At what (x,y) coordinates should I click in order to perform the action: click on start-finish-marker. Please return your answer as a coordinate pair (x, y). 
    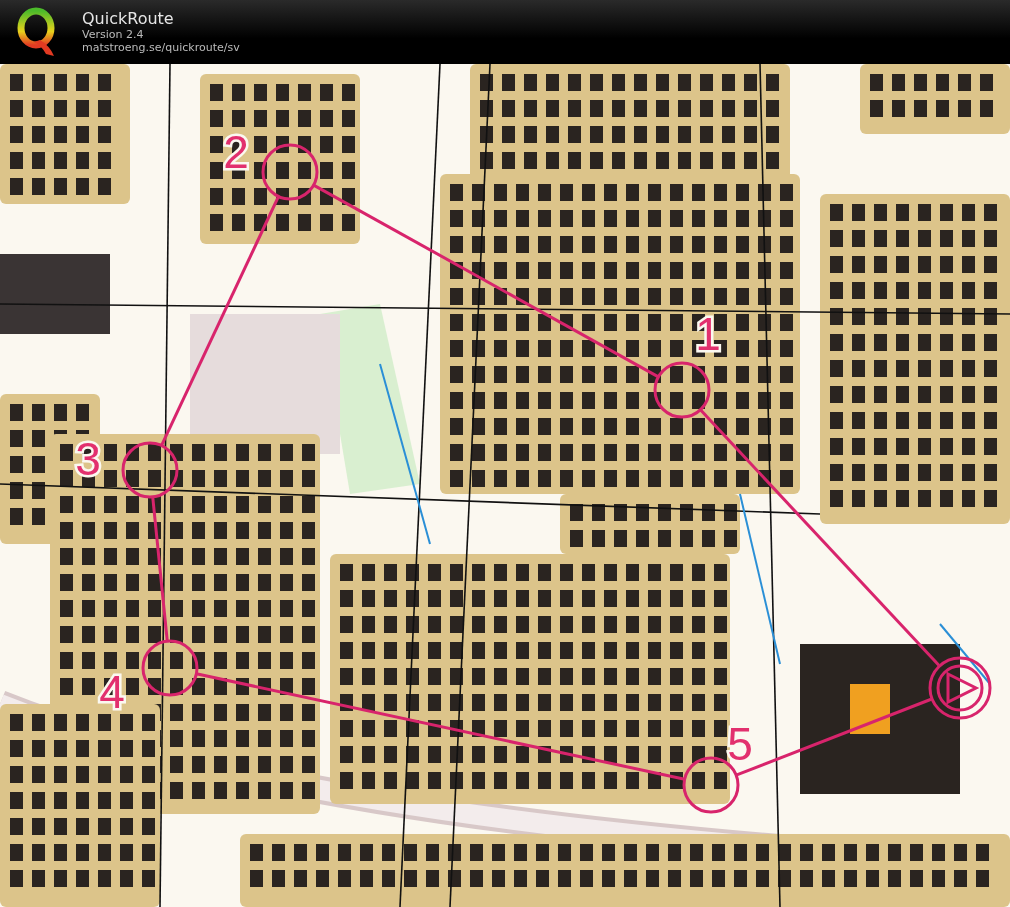
    Looking at the image, I should click on (960, 688).